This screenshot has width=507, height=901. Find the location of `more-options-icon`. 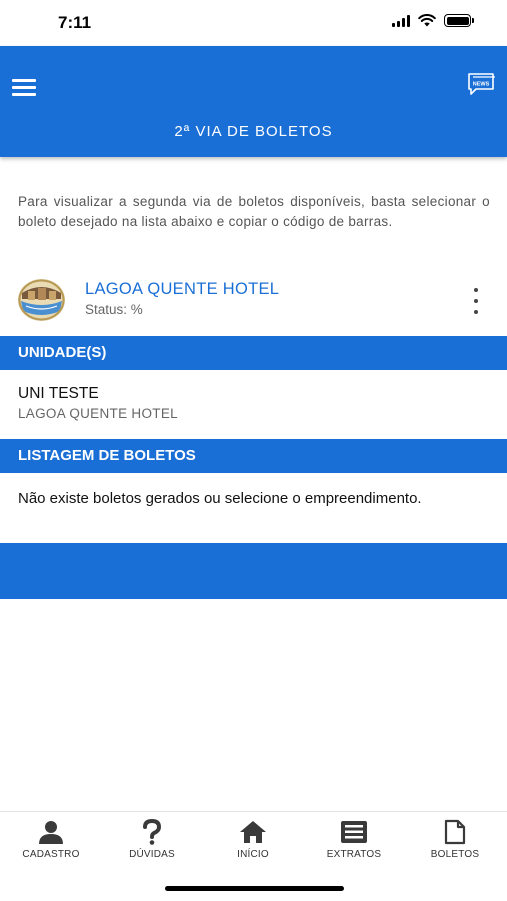

more-options-icon is located at coordinates (476, 301).